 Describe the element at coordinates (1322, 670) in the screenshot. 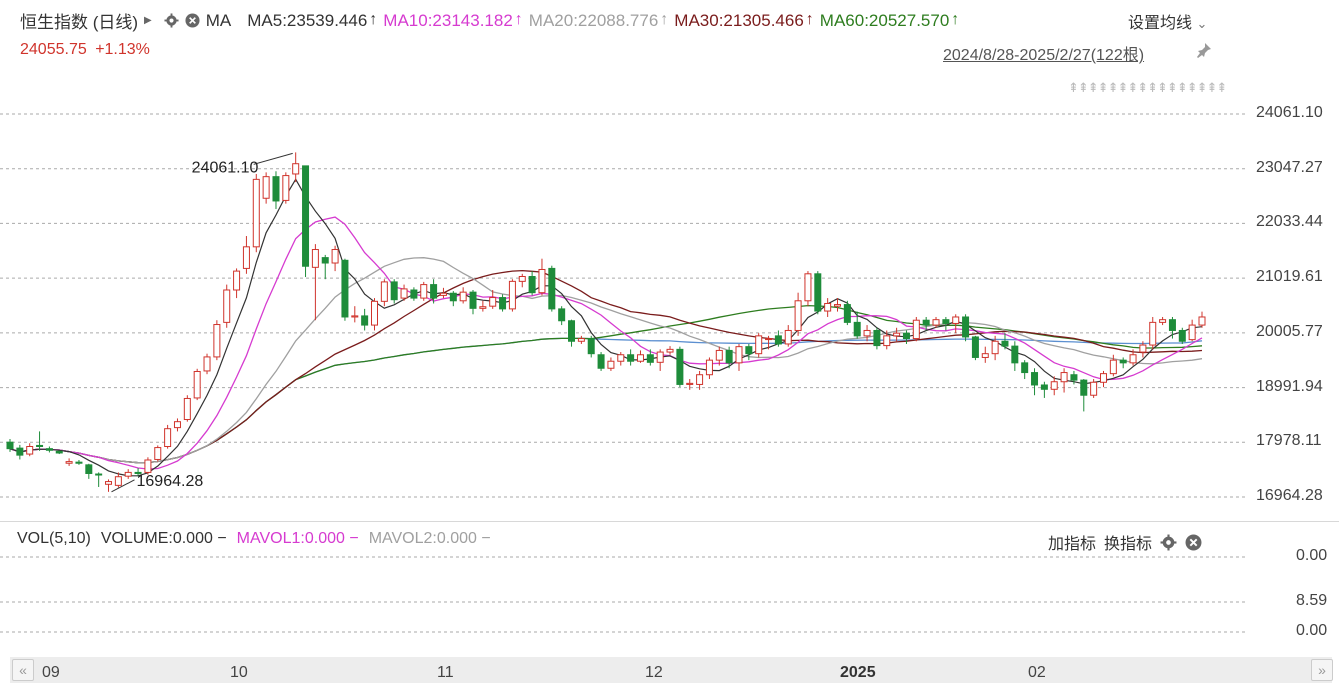

I see `scroll-right-button: »` at that location.